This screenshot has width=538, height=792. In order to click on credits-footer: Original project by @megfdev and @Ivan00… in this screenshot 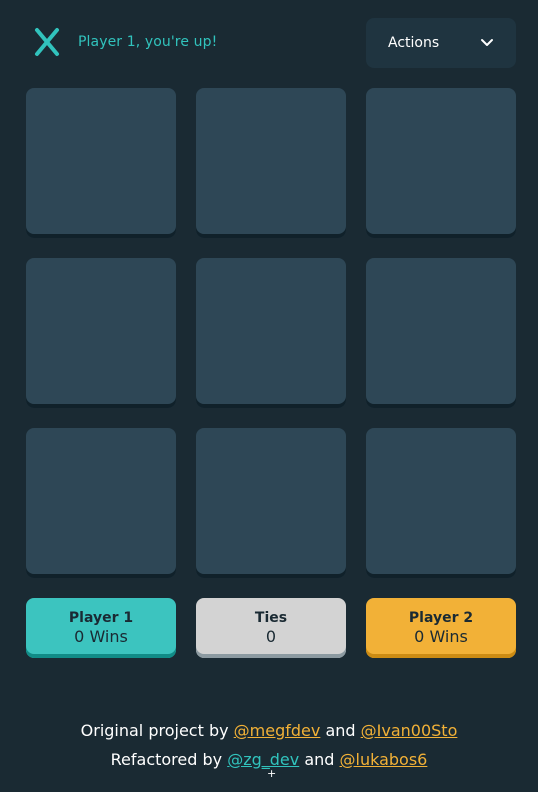, I will do `click(269, 745)`.